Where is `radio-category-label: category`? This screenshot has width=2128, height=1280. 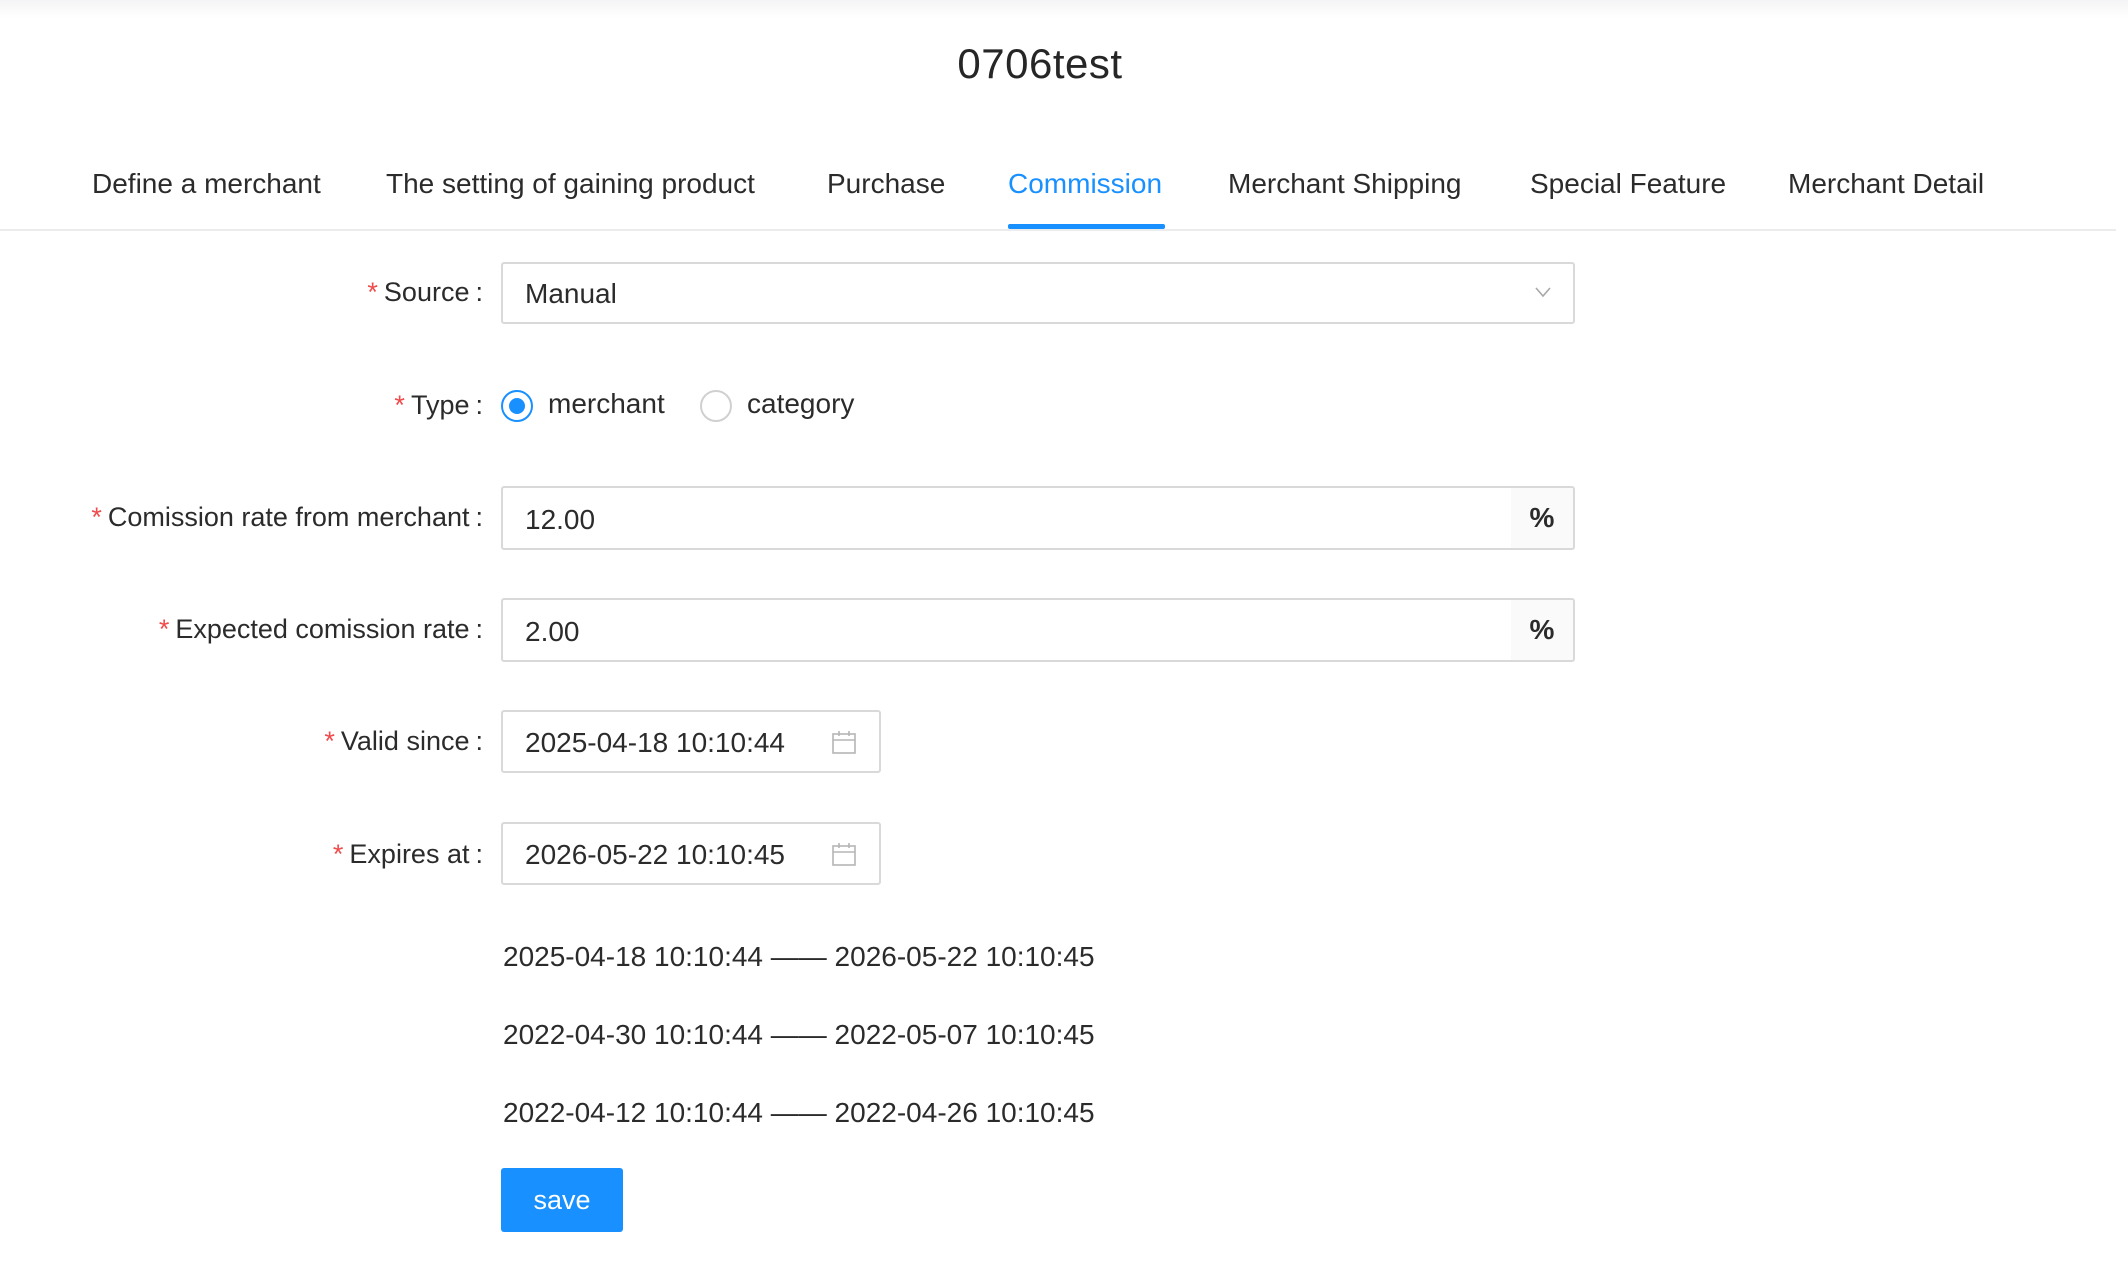
radio-category-label: category is located at coordinates (801, 403).